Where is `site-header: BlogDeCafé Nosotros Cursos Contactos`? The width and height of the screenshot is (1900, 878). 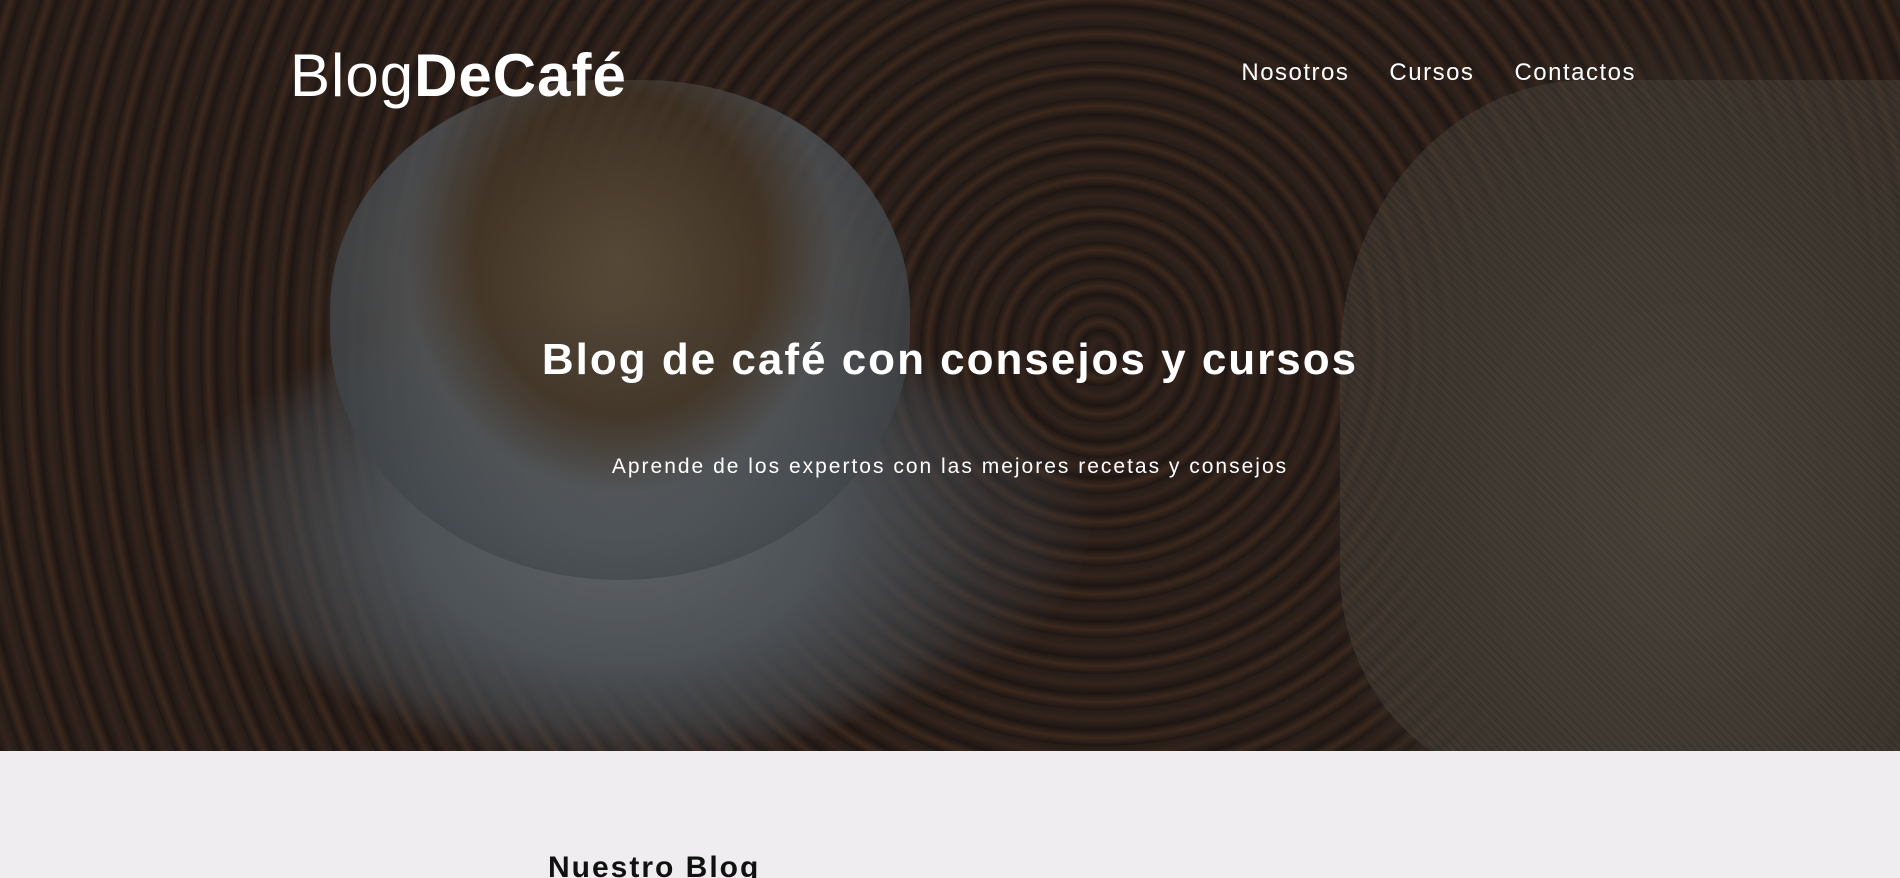
site-header: BlogDeCafé Nosotros Cursos Contactos is located at coordinates (950, 65).